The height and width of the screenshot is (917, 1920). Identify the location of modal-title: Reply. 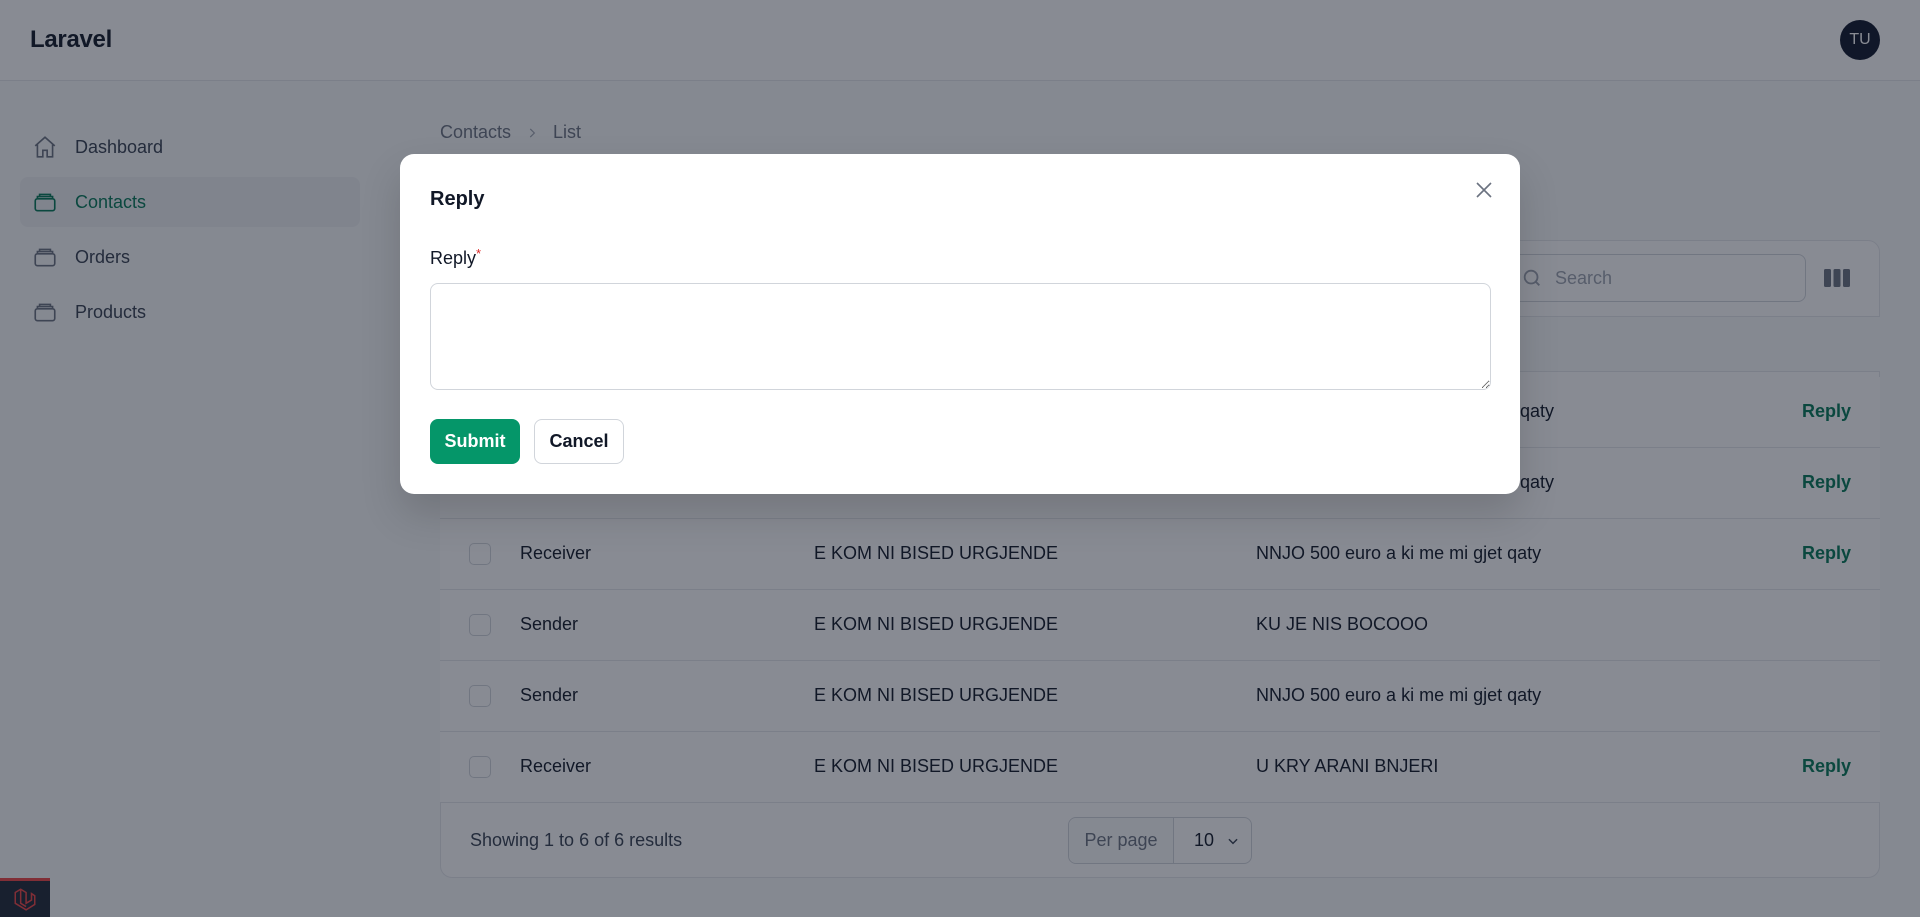
(457, 199).